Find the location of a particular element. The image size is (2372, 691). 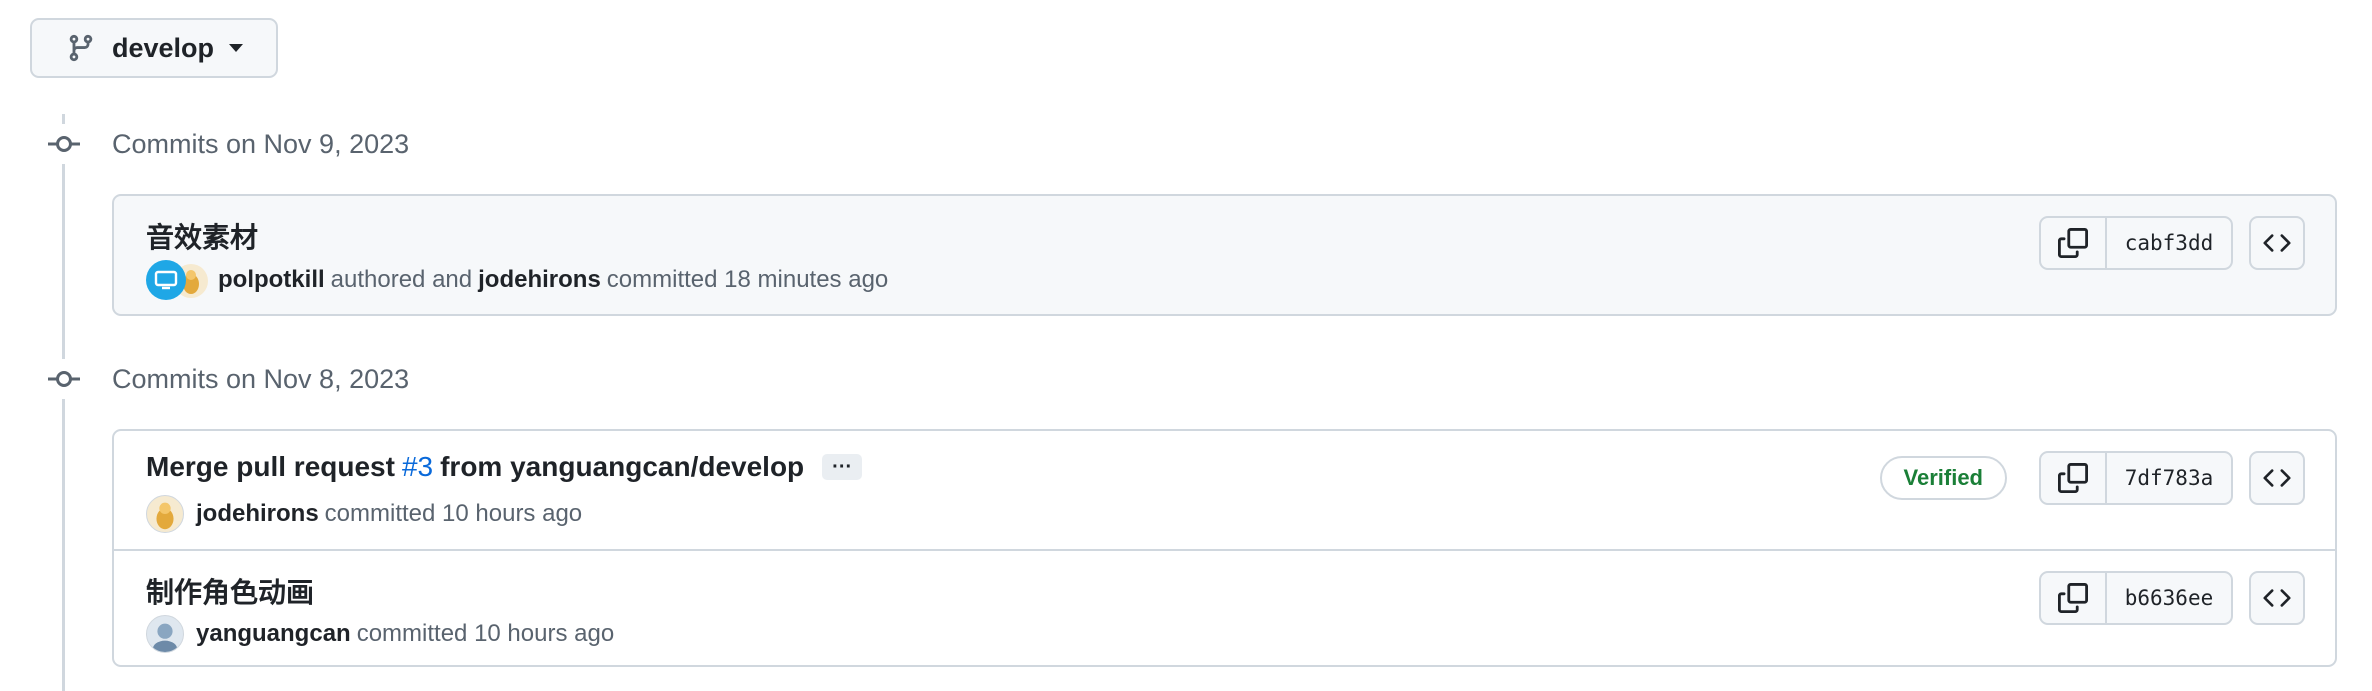

sha-button-group: cabf3dd is located at coordinates (2136, 243).